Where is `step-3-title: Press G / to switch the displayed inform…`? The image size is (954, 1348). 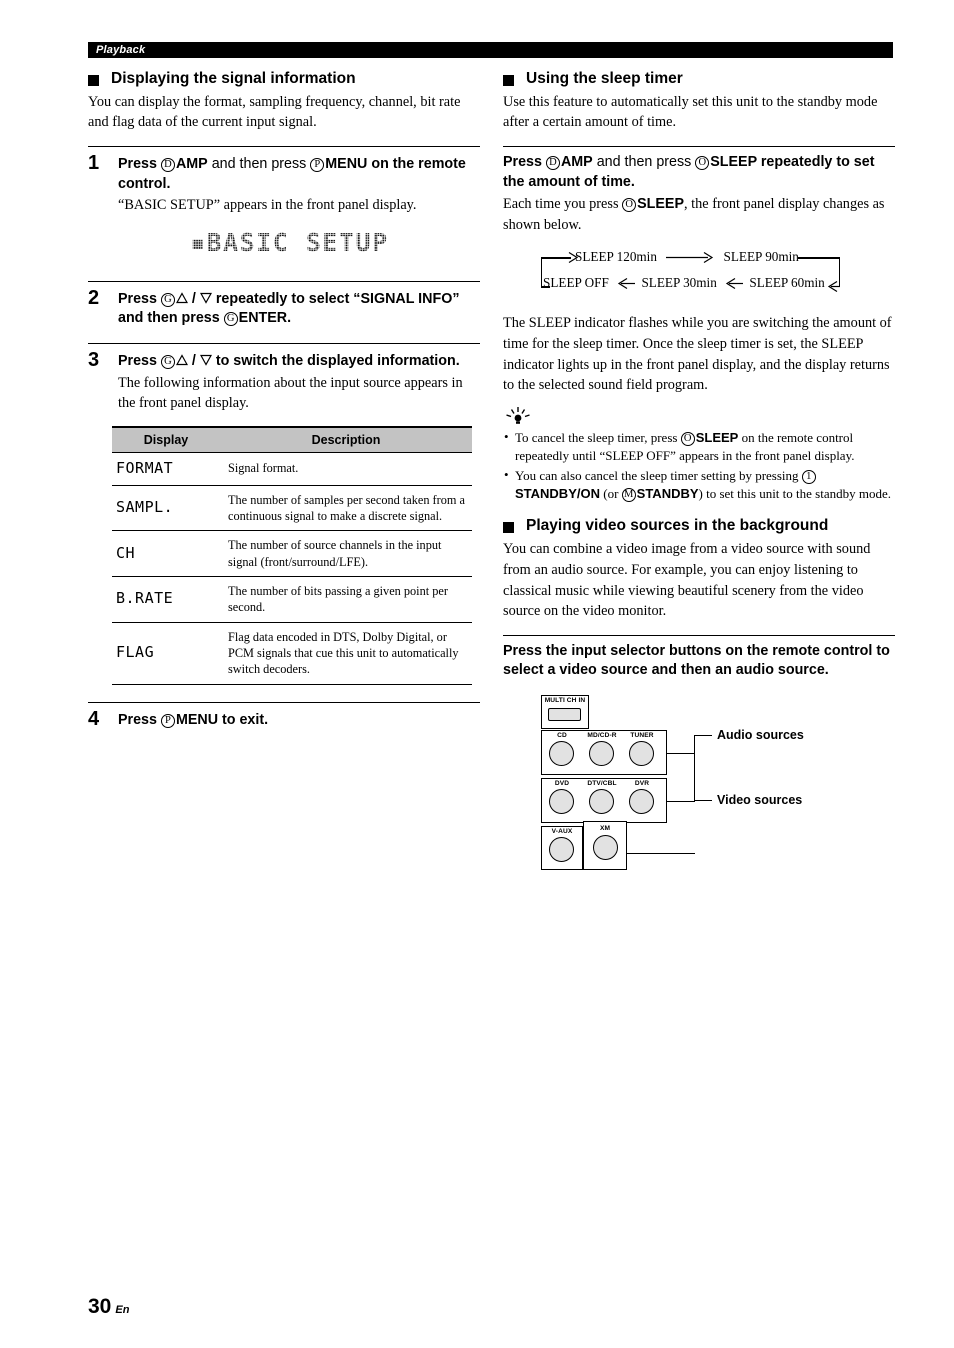
step-3-title: Press G / to switch the displayed inform… is located at coordinates (299, 362).